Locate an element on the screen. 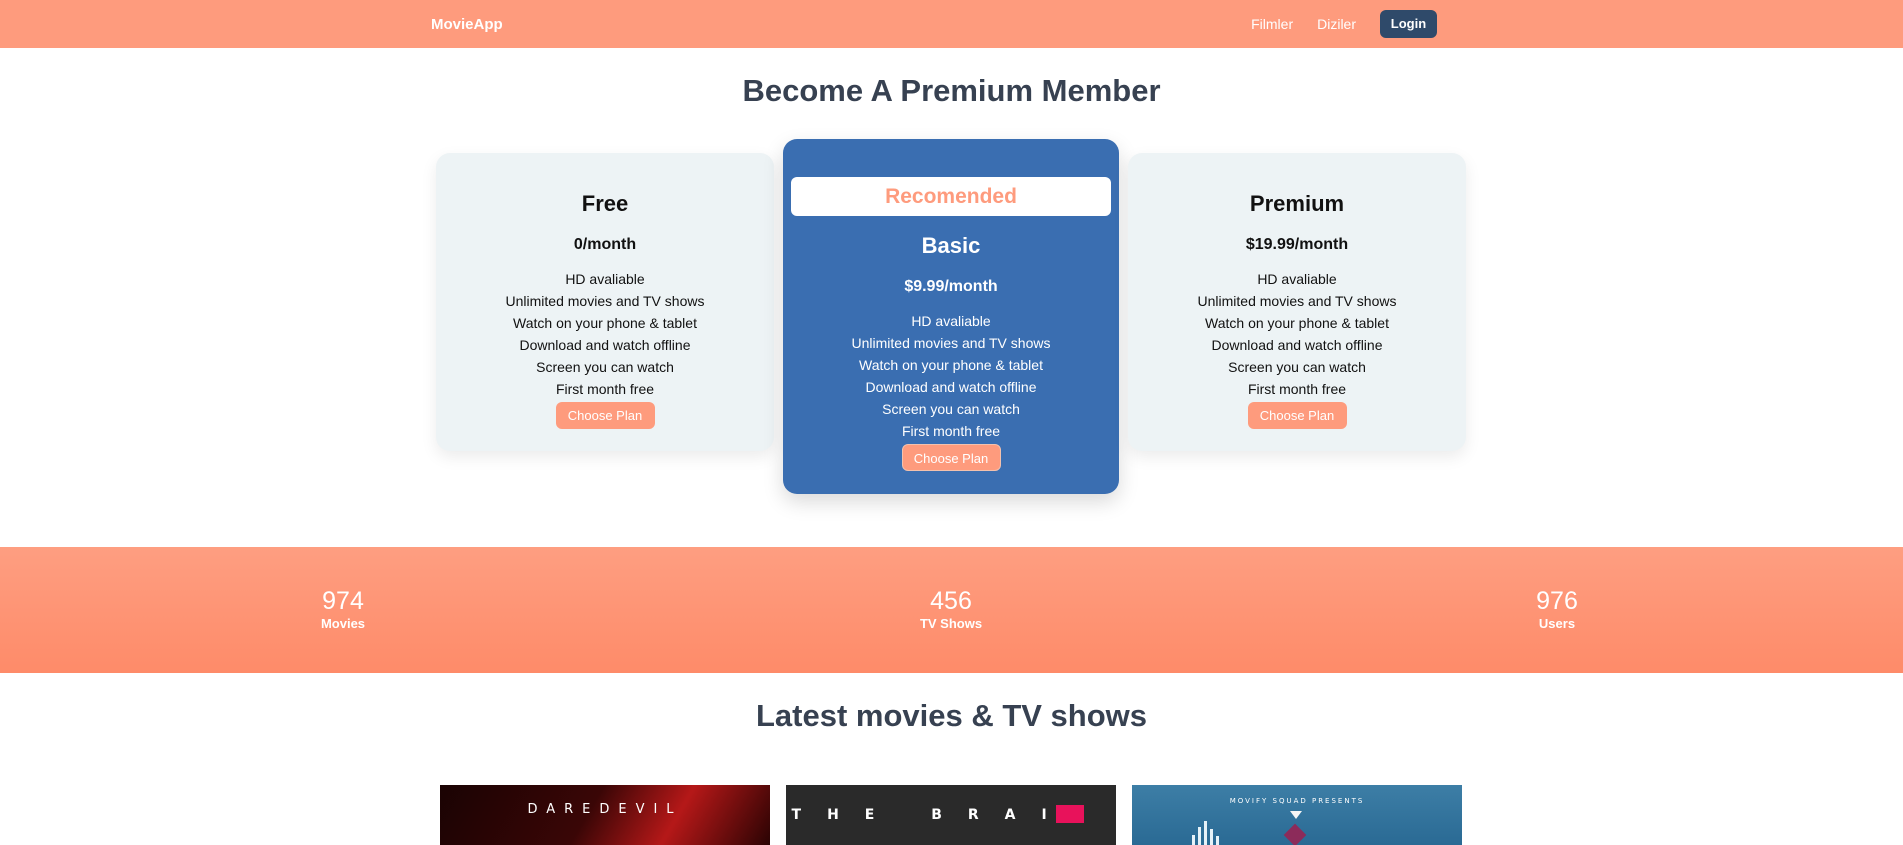  plan-price: $19.99/month is located at coordinates (1297, 244).